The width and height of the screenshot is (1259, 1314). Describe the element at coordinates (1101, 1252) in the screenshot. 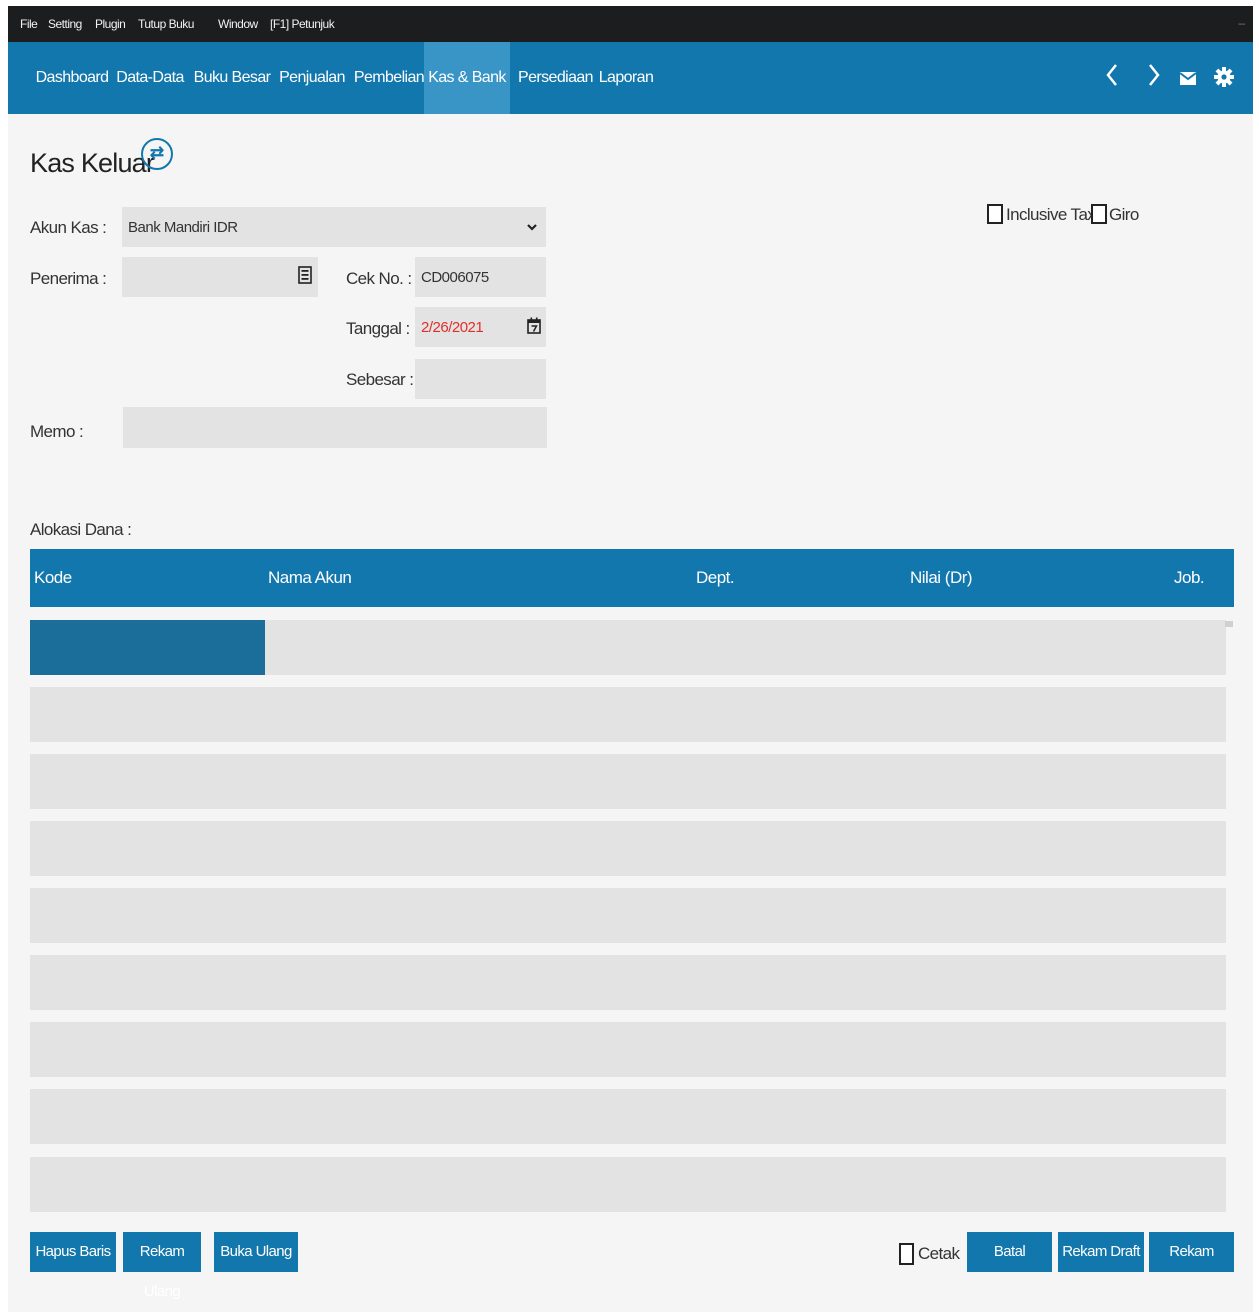

I see `rekam-draft-button: Rekam Draft` at that location.